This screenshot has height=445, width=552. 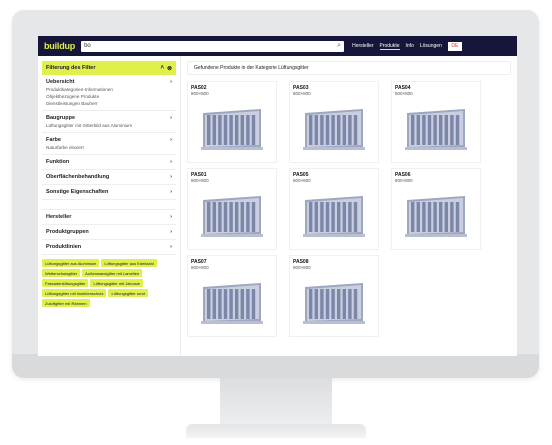 I want to click on search-value: bo, so click(x=87, y=46).